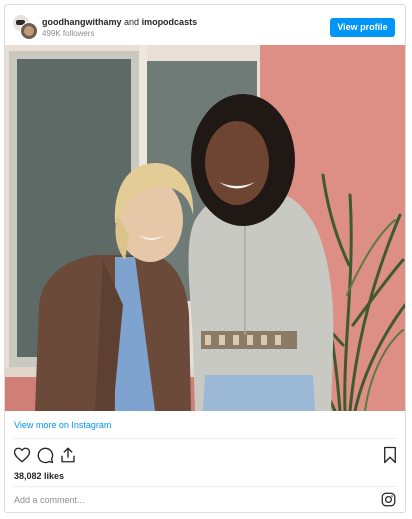 The image size is (412, 519). What do you see at coordinates (68, 33) in the screenshot?
I see `follower-count: 499K followers` at bounding box center [68, 33].